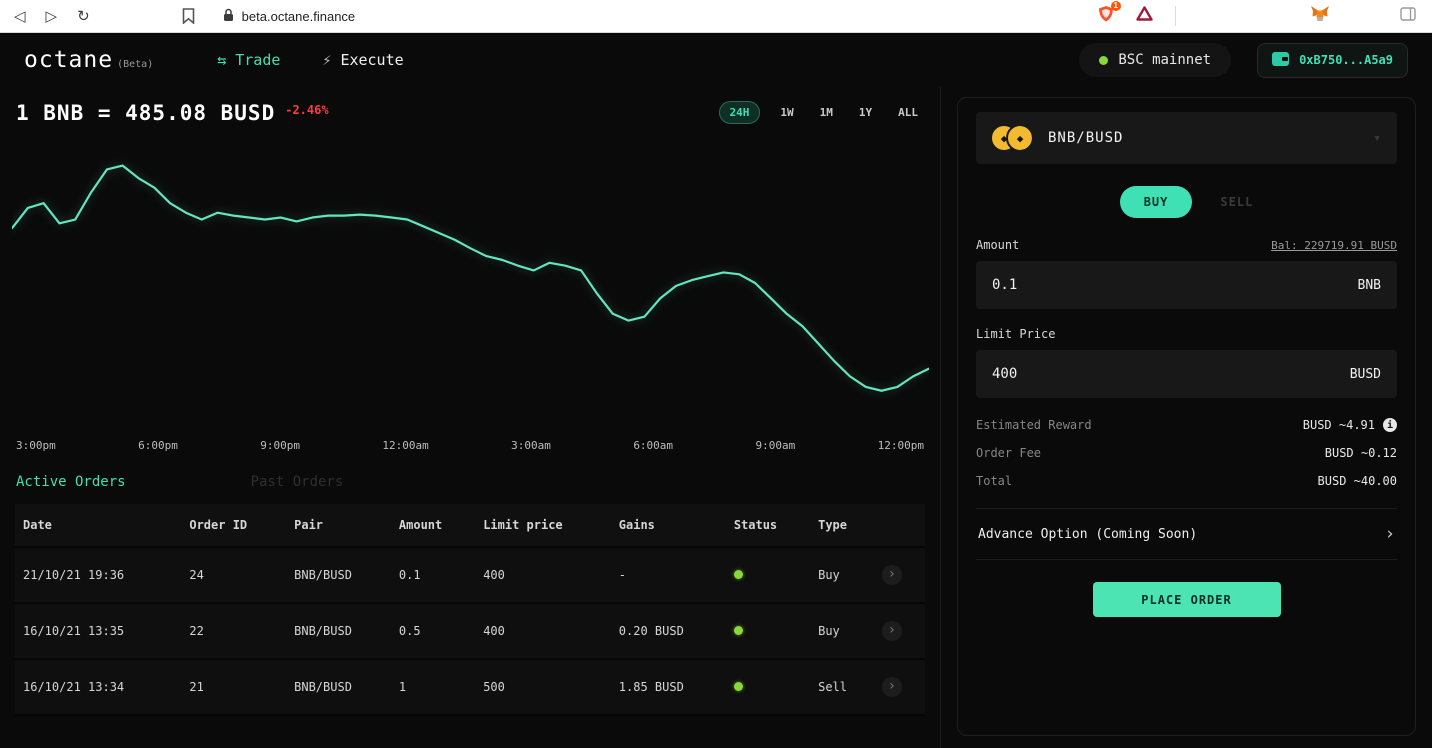  Describe the element at coordinates (1281, 60) in the screenshot. I see `wallet-icon` at that location.